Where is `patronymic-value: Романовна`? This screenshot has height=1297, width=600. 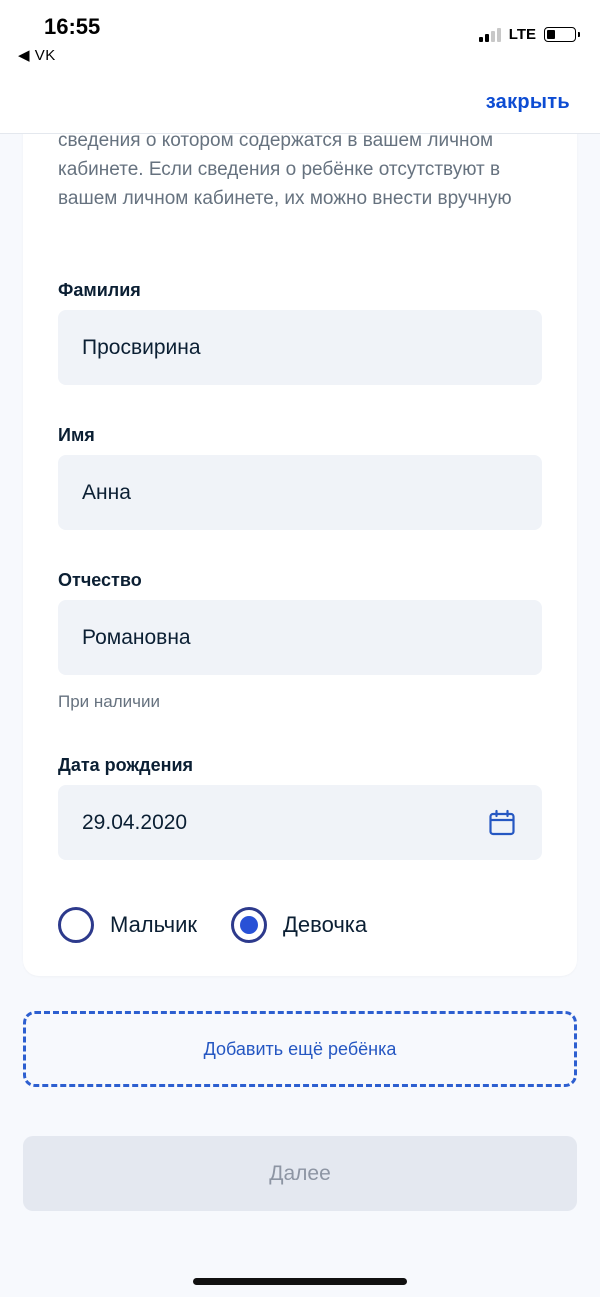
patronymic-value: Романовна is located at coordinates (136, 637).